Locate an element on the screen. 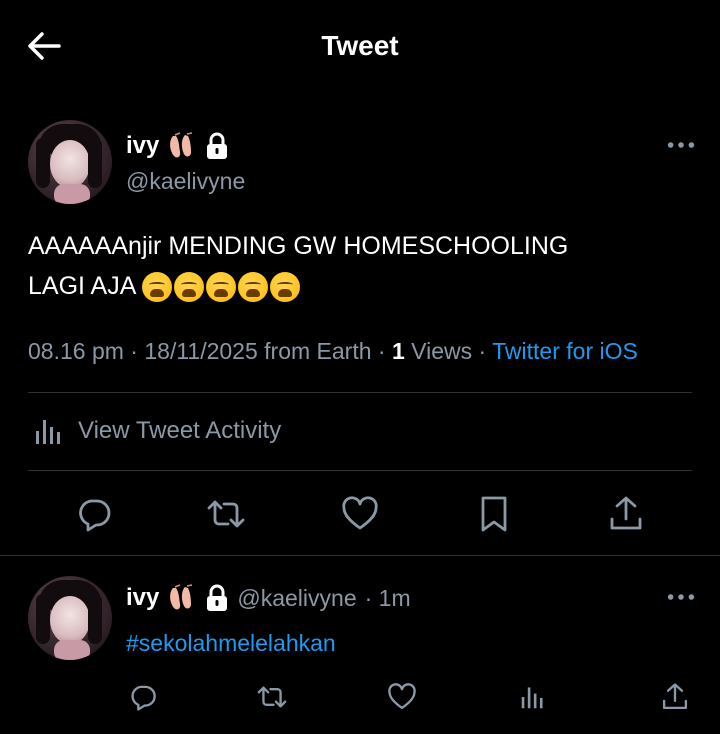 Image resolution: width=720 pixels, height=734 pixels. reply-reply-button is located at coordinates (143, 697).